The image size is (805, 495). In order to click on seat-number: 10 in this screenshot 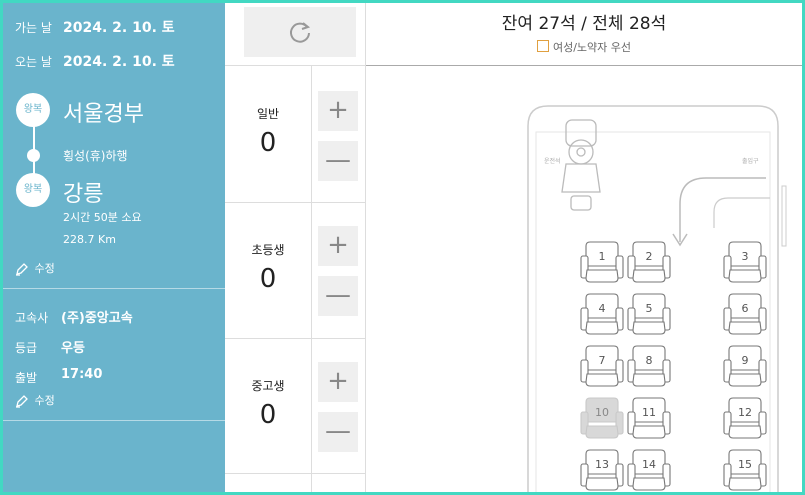, I will do `click(602, 412)`.